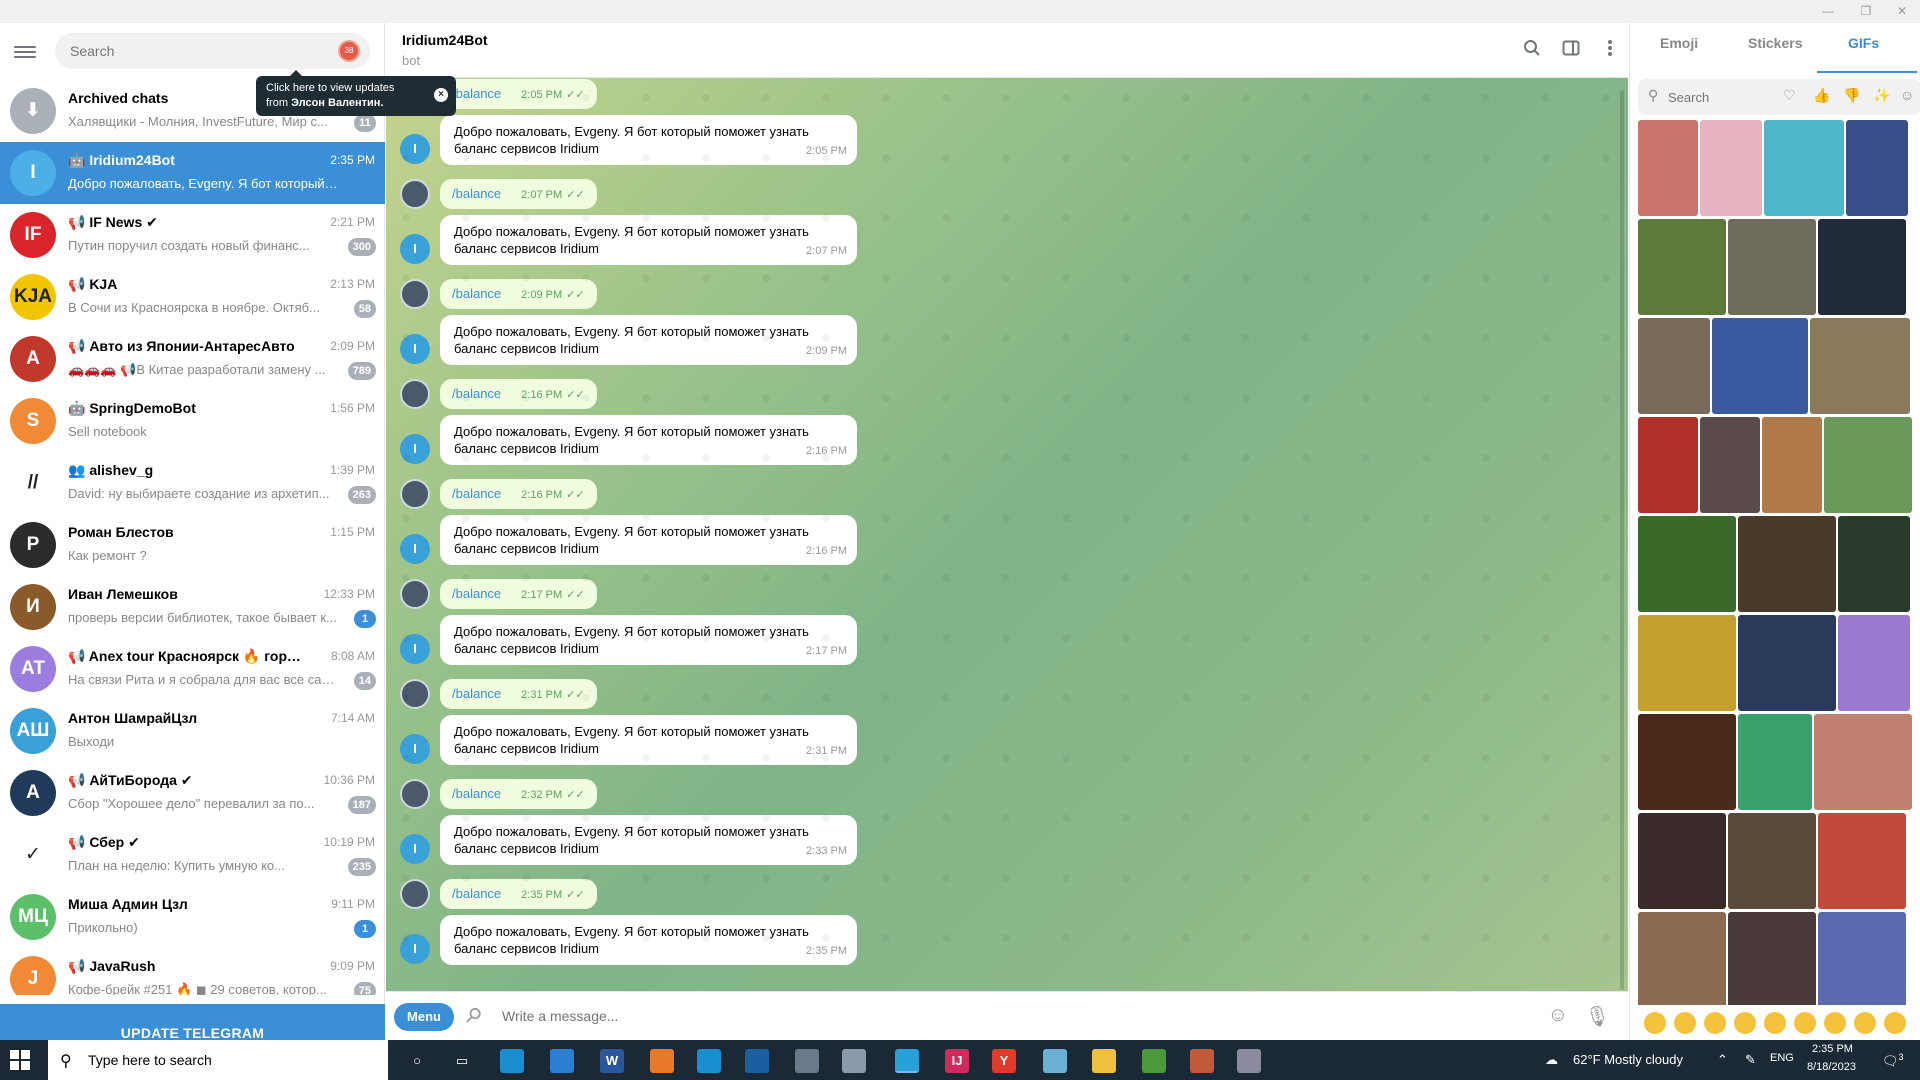 This screenshot has width=1920, height=1080. I want to click on hamburger-menu-icon, so click(25, 52).